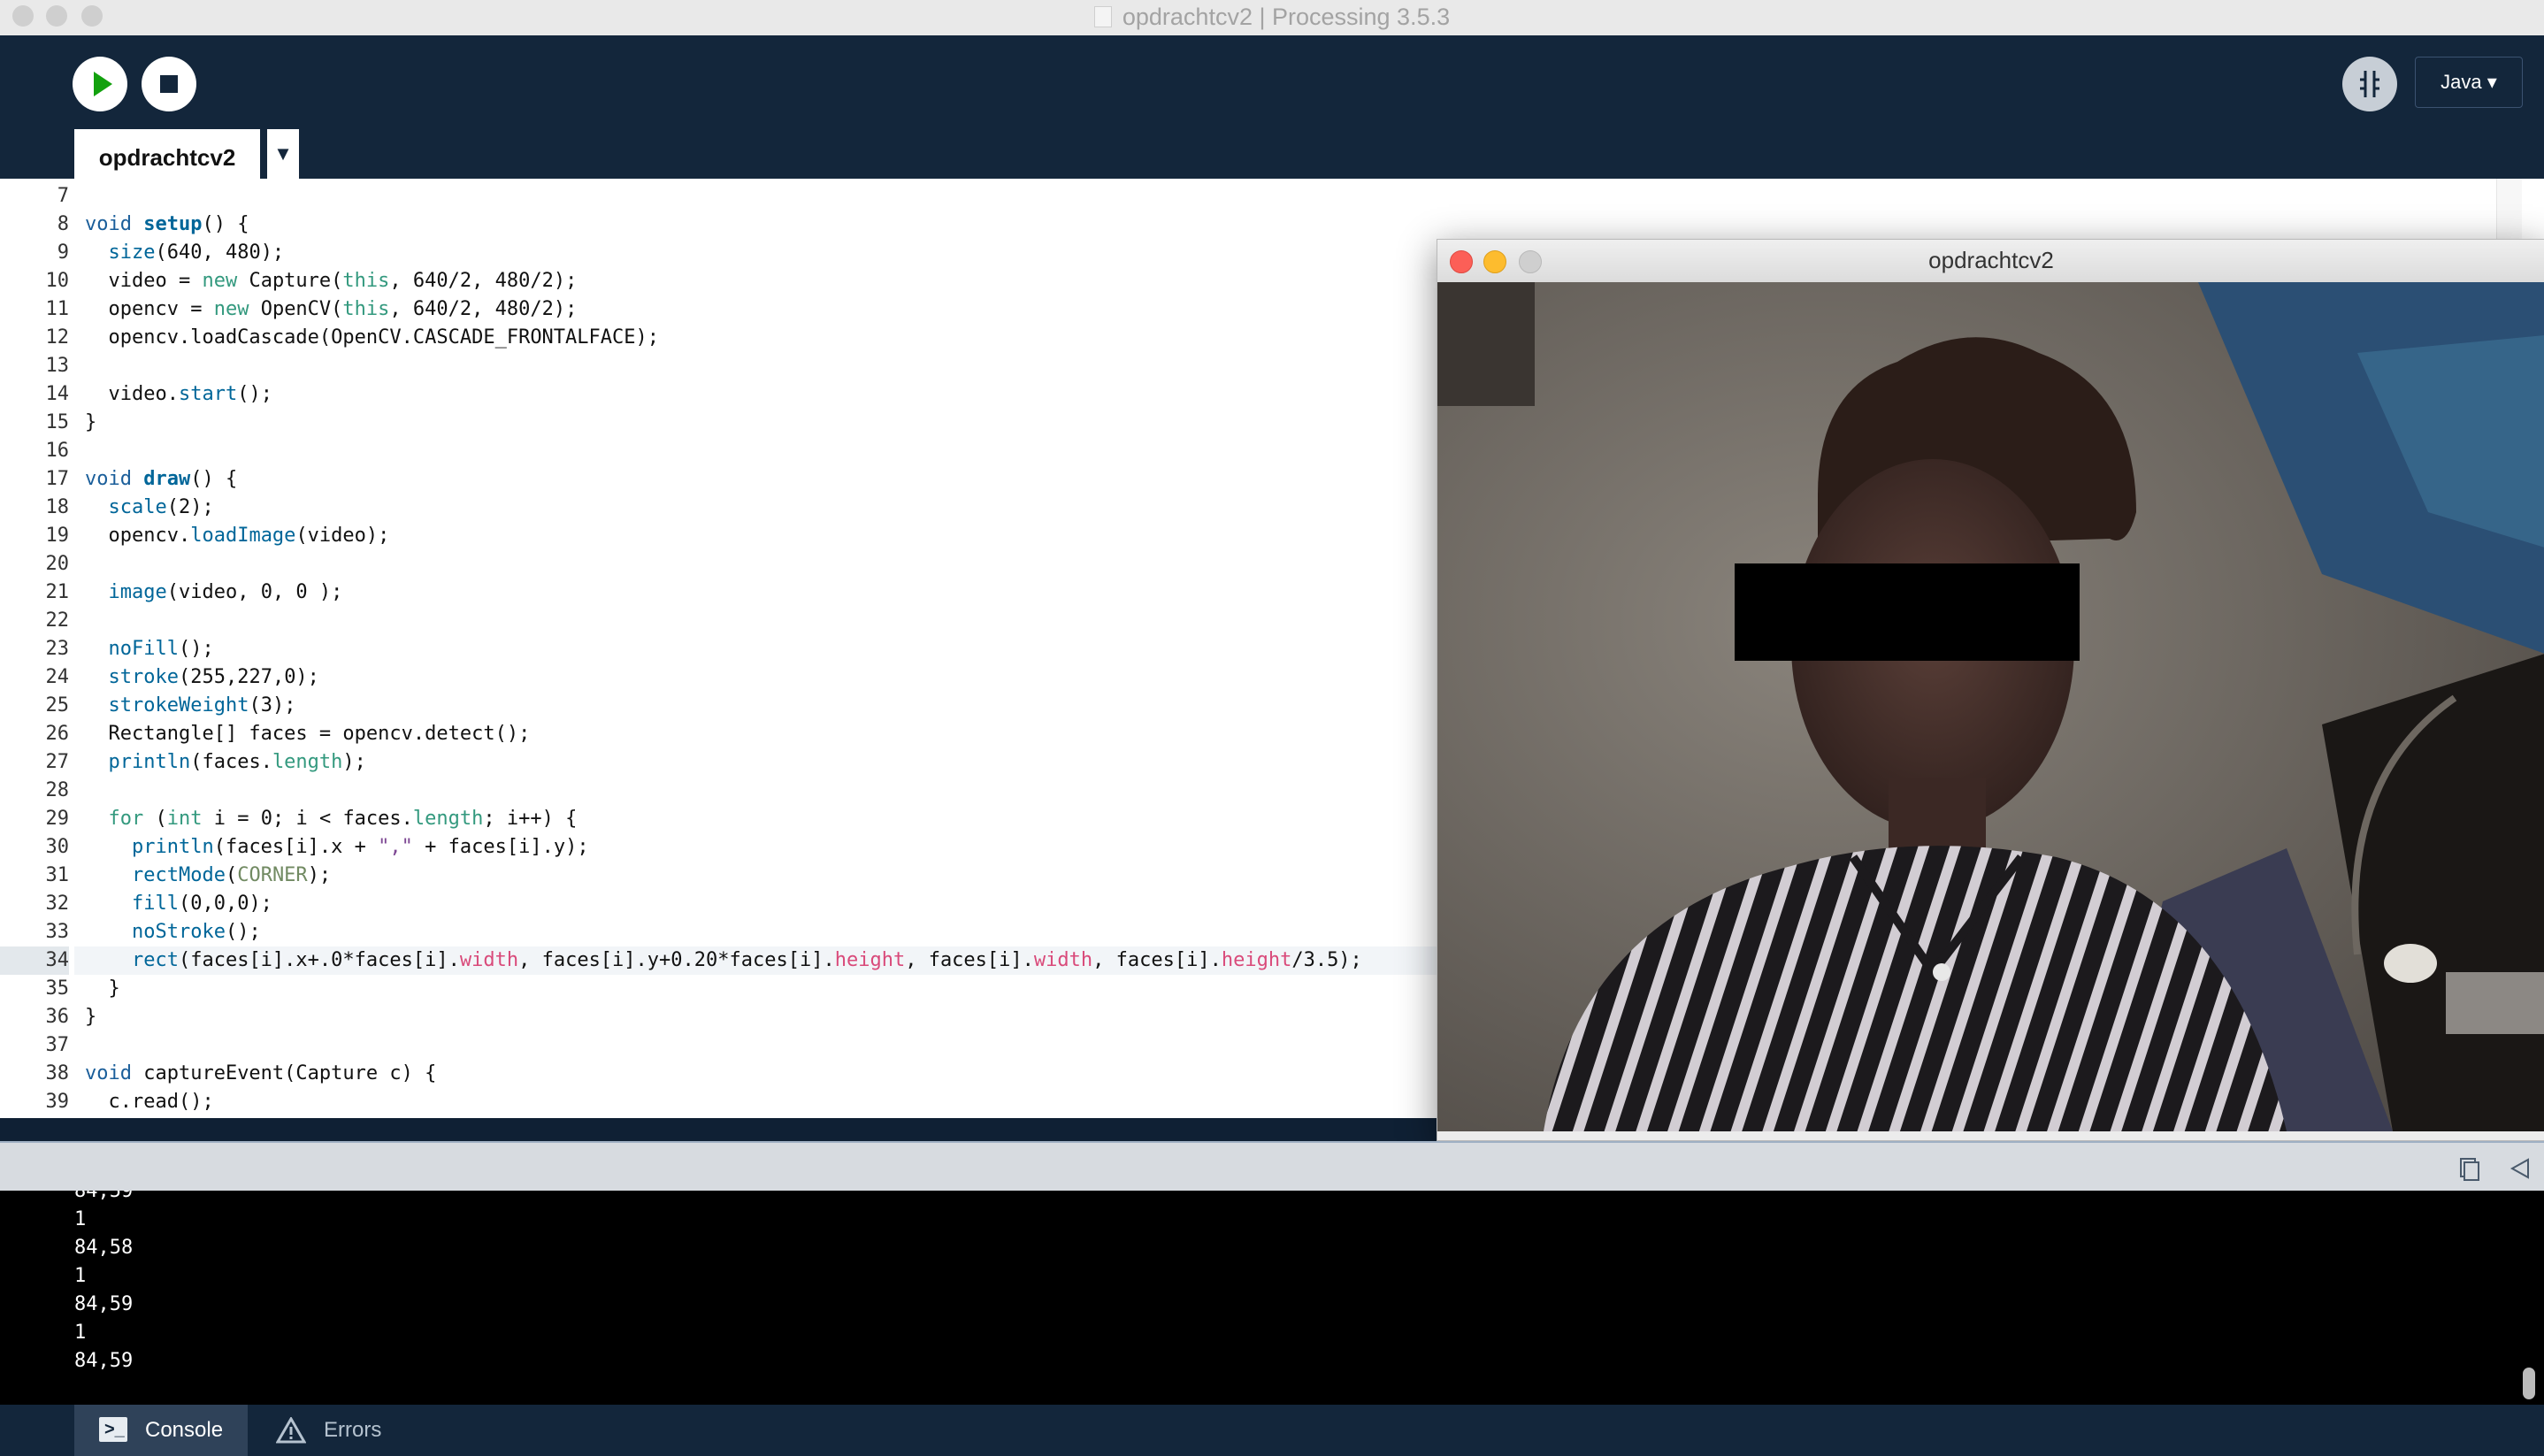 The width and height of the screenshot is (2544, 1456). I want to click on code-line: for (int i = 0; i < faces.length; i++) {, so click(331, 819).